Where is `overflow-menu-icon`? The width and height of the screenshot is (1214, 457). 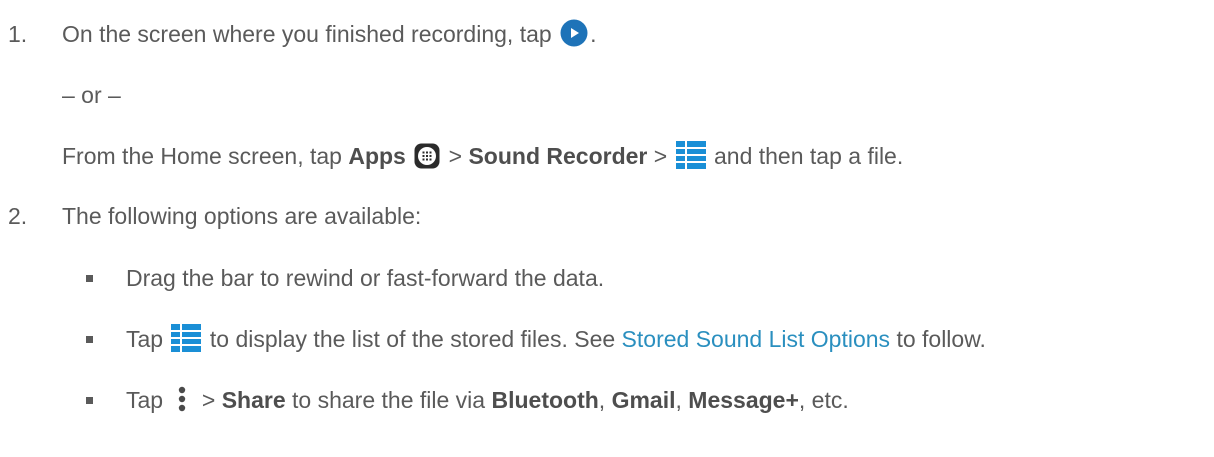
overflow-menu-icon is located at coordinates (182, 402).